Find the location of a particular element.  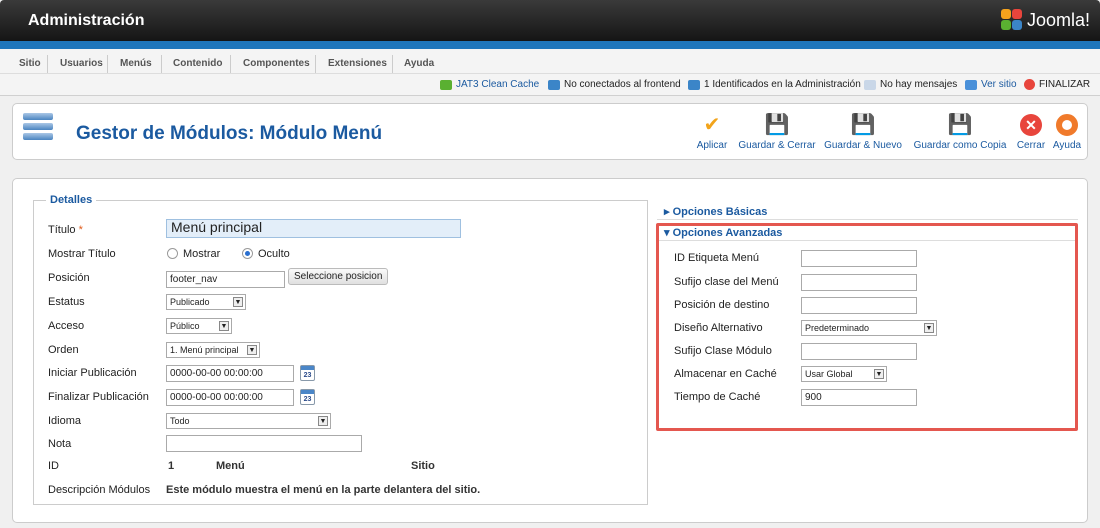

descripcion-label: Descripción Módulos is located at coordinates (99, 490).